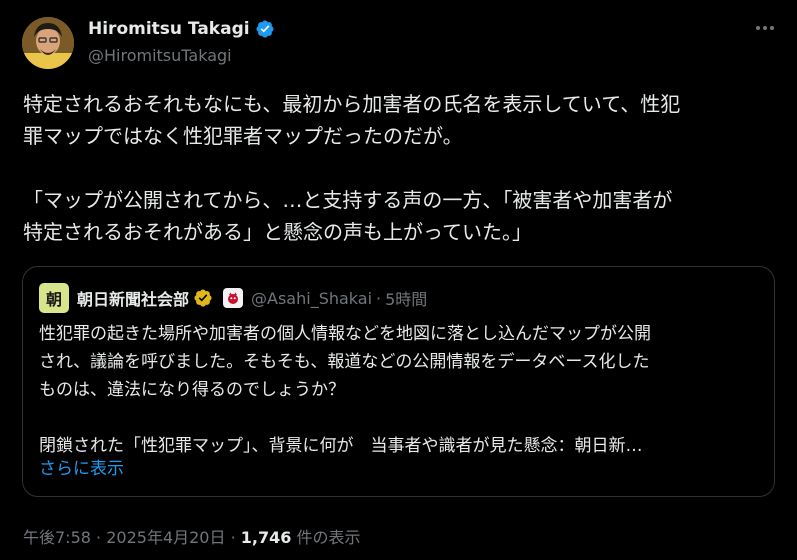 This screenshot has width=797, height=560. What do you see at coordinates (328, 537) in the screenshot?
I see `views-label: 件の表示` at bounding box center [328, 537].